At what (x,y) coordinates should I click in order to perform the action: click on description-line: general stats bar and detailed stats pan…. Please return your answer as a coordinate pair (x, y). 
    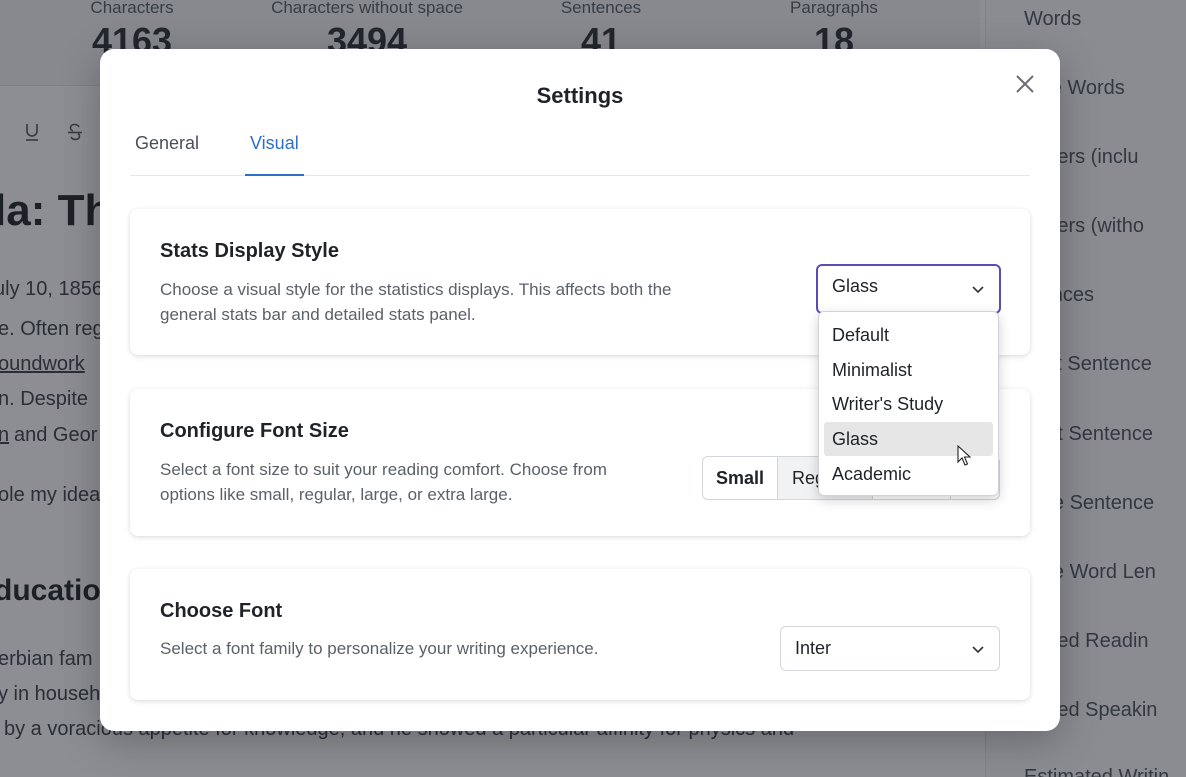
    Looking at the image, I should click on (318, 314).